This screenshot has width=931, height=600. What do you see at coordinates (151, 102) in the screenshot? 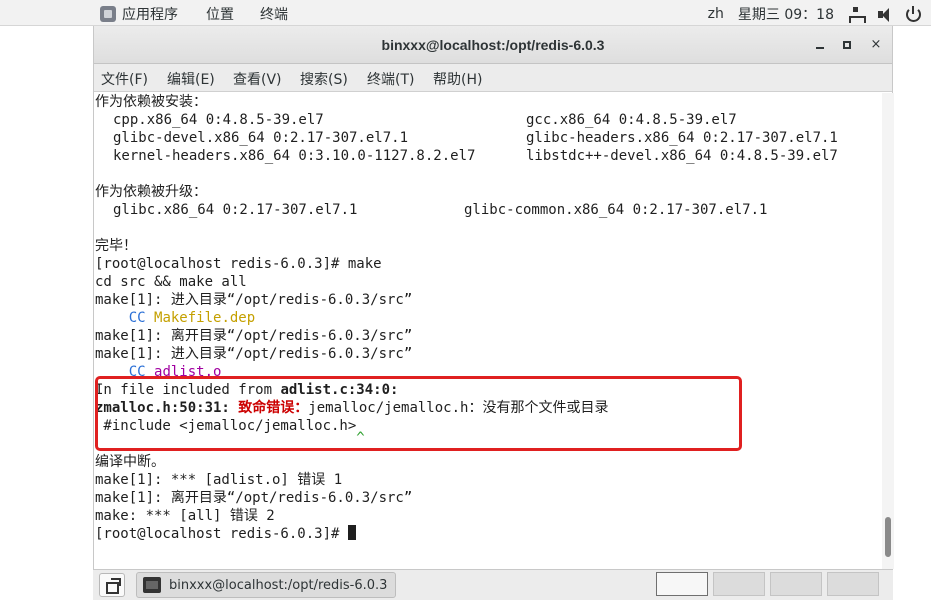
I see `terminal-line: 作为依赖被安装：` at bounding box center [151, 102].